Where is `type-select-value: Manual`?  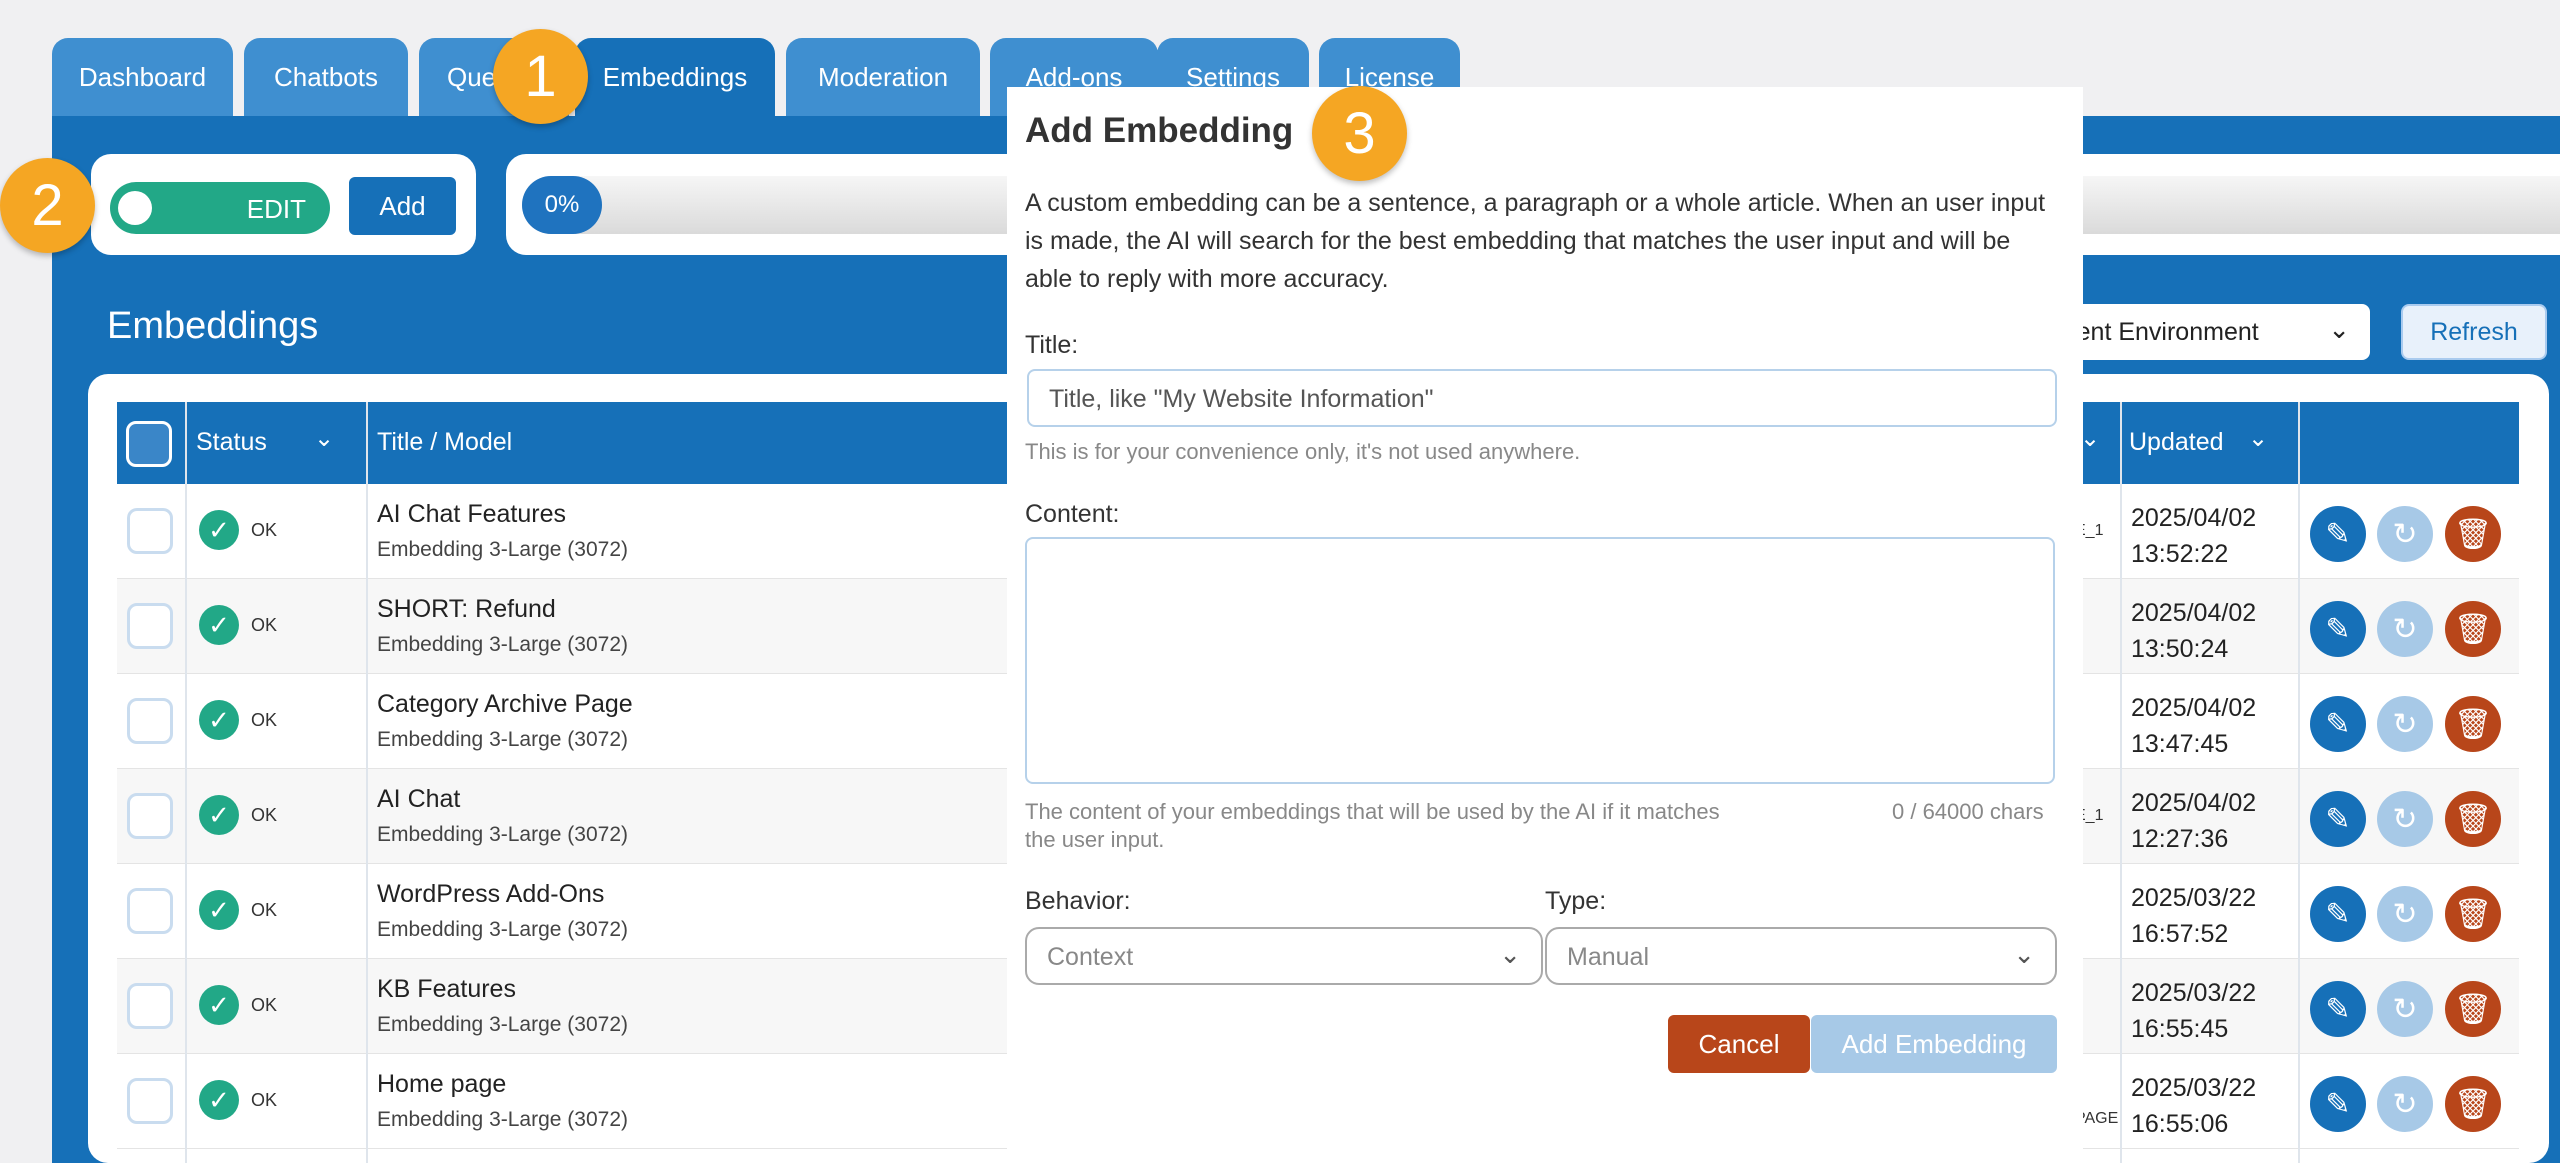 type-select-value: Manual is located at coordinates (1608, 957).